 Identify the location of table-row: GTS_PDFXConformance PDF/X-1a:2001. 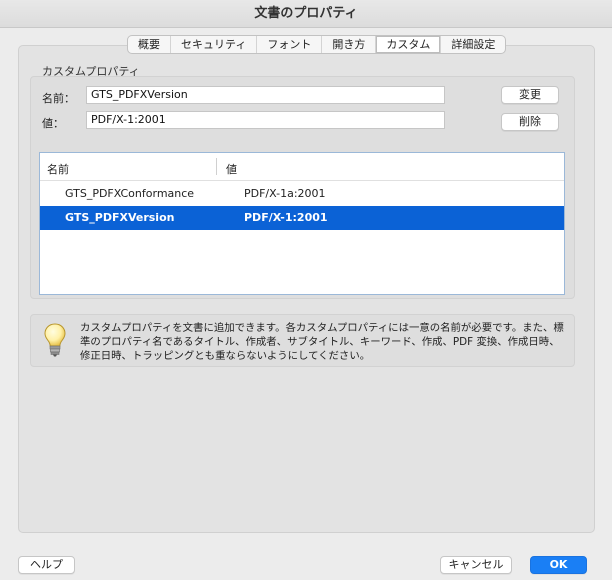
(302, 194).